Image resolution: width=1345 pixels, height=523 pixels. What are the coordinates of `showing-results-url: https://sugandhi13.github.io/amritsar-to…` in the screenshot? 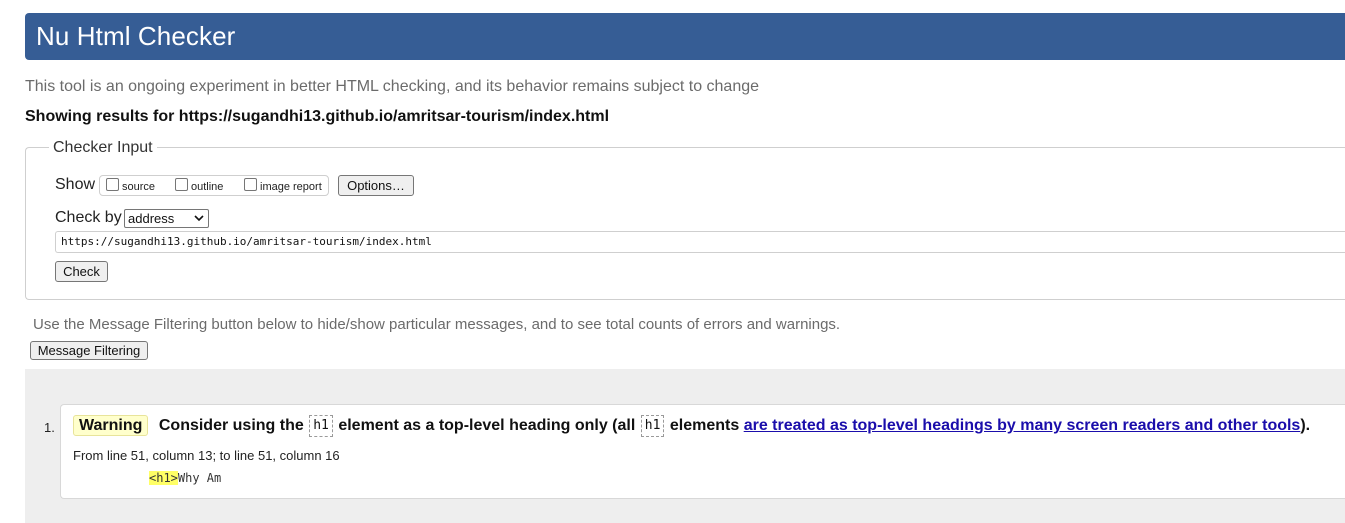 It's located at (394, 116).